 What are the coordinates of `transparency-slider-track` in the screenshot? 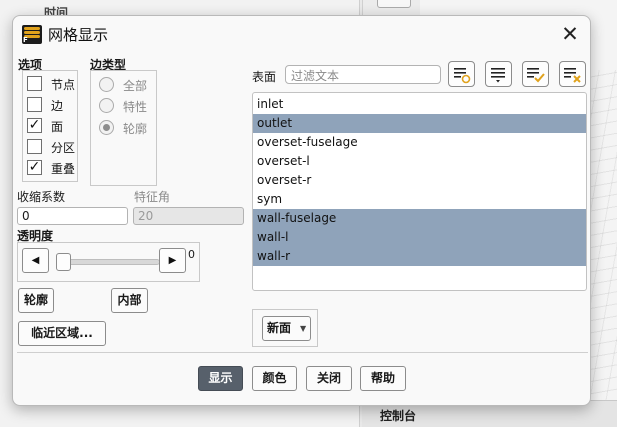 It's located at (108, 262).